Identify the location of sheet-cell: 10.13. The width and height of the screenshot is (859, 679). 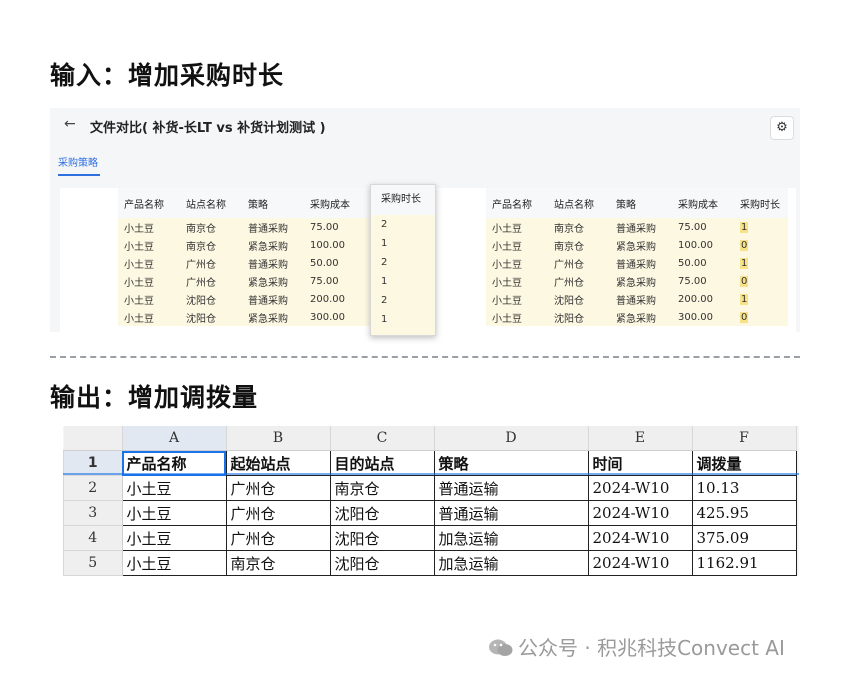
(744, 488).